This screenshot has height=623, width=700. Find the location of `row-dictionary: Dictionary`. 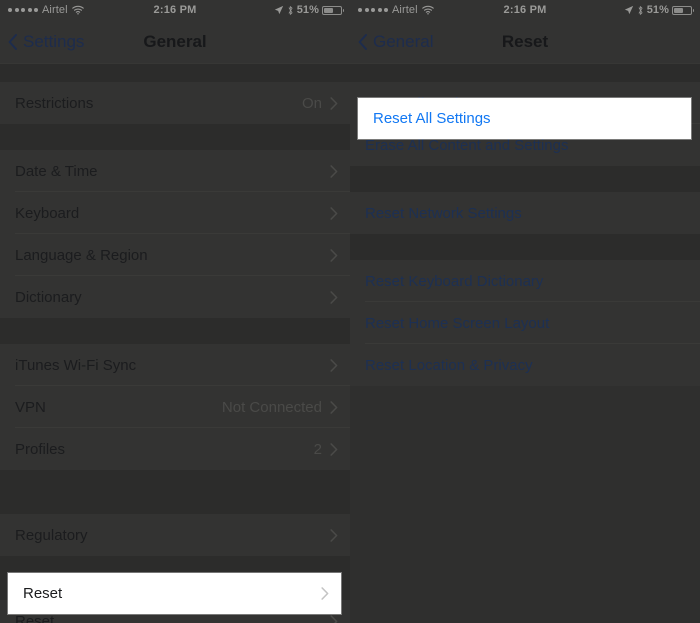

row-dictionary: Dictionary is located at coordinates (175, 297).